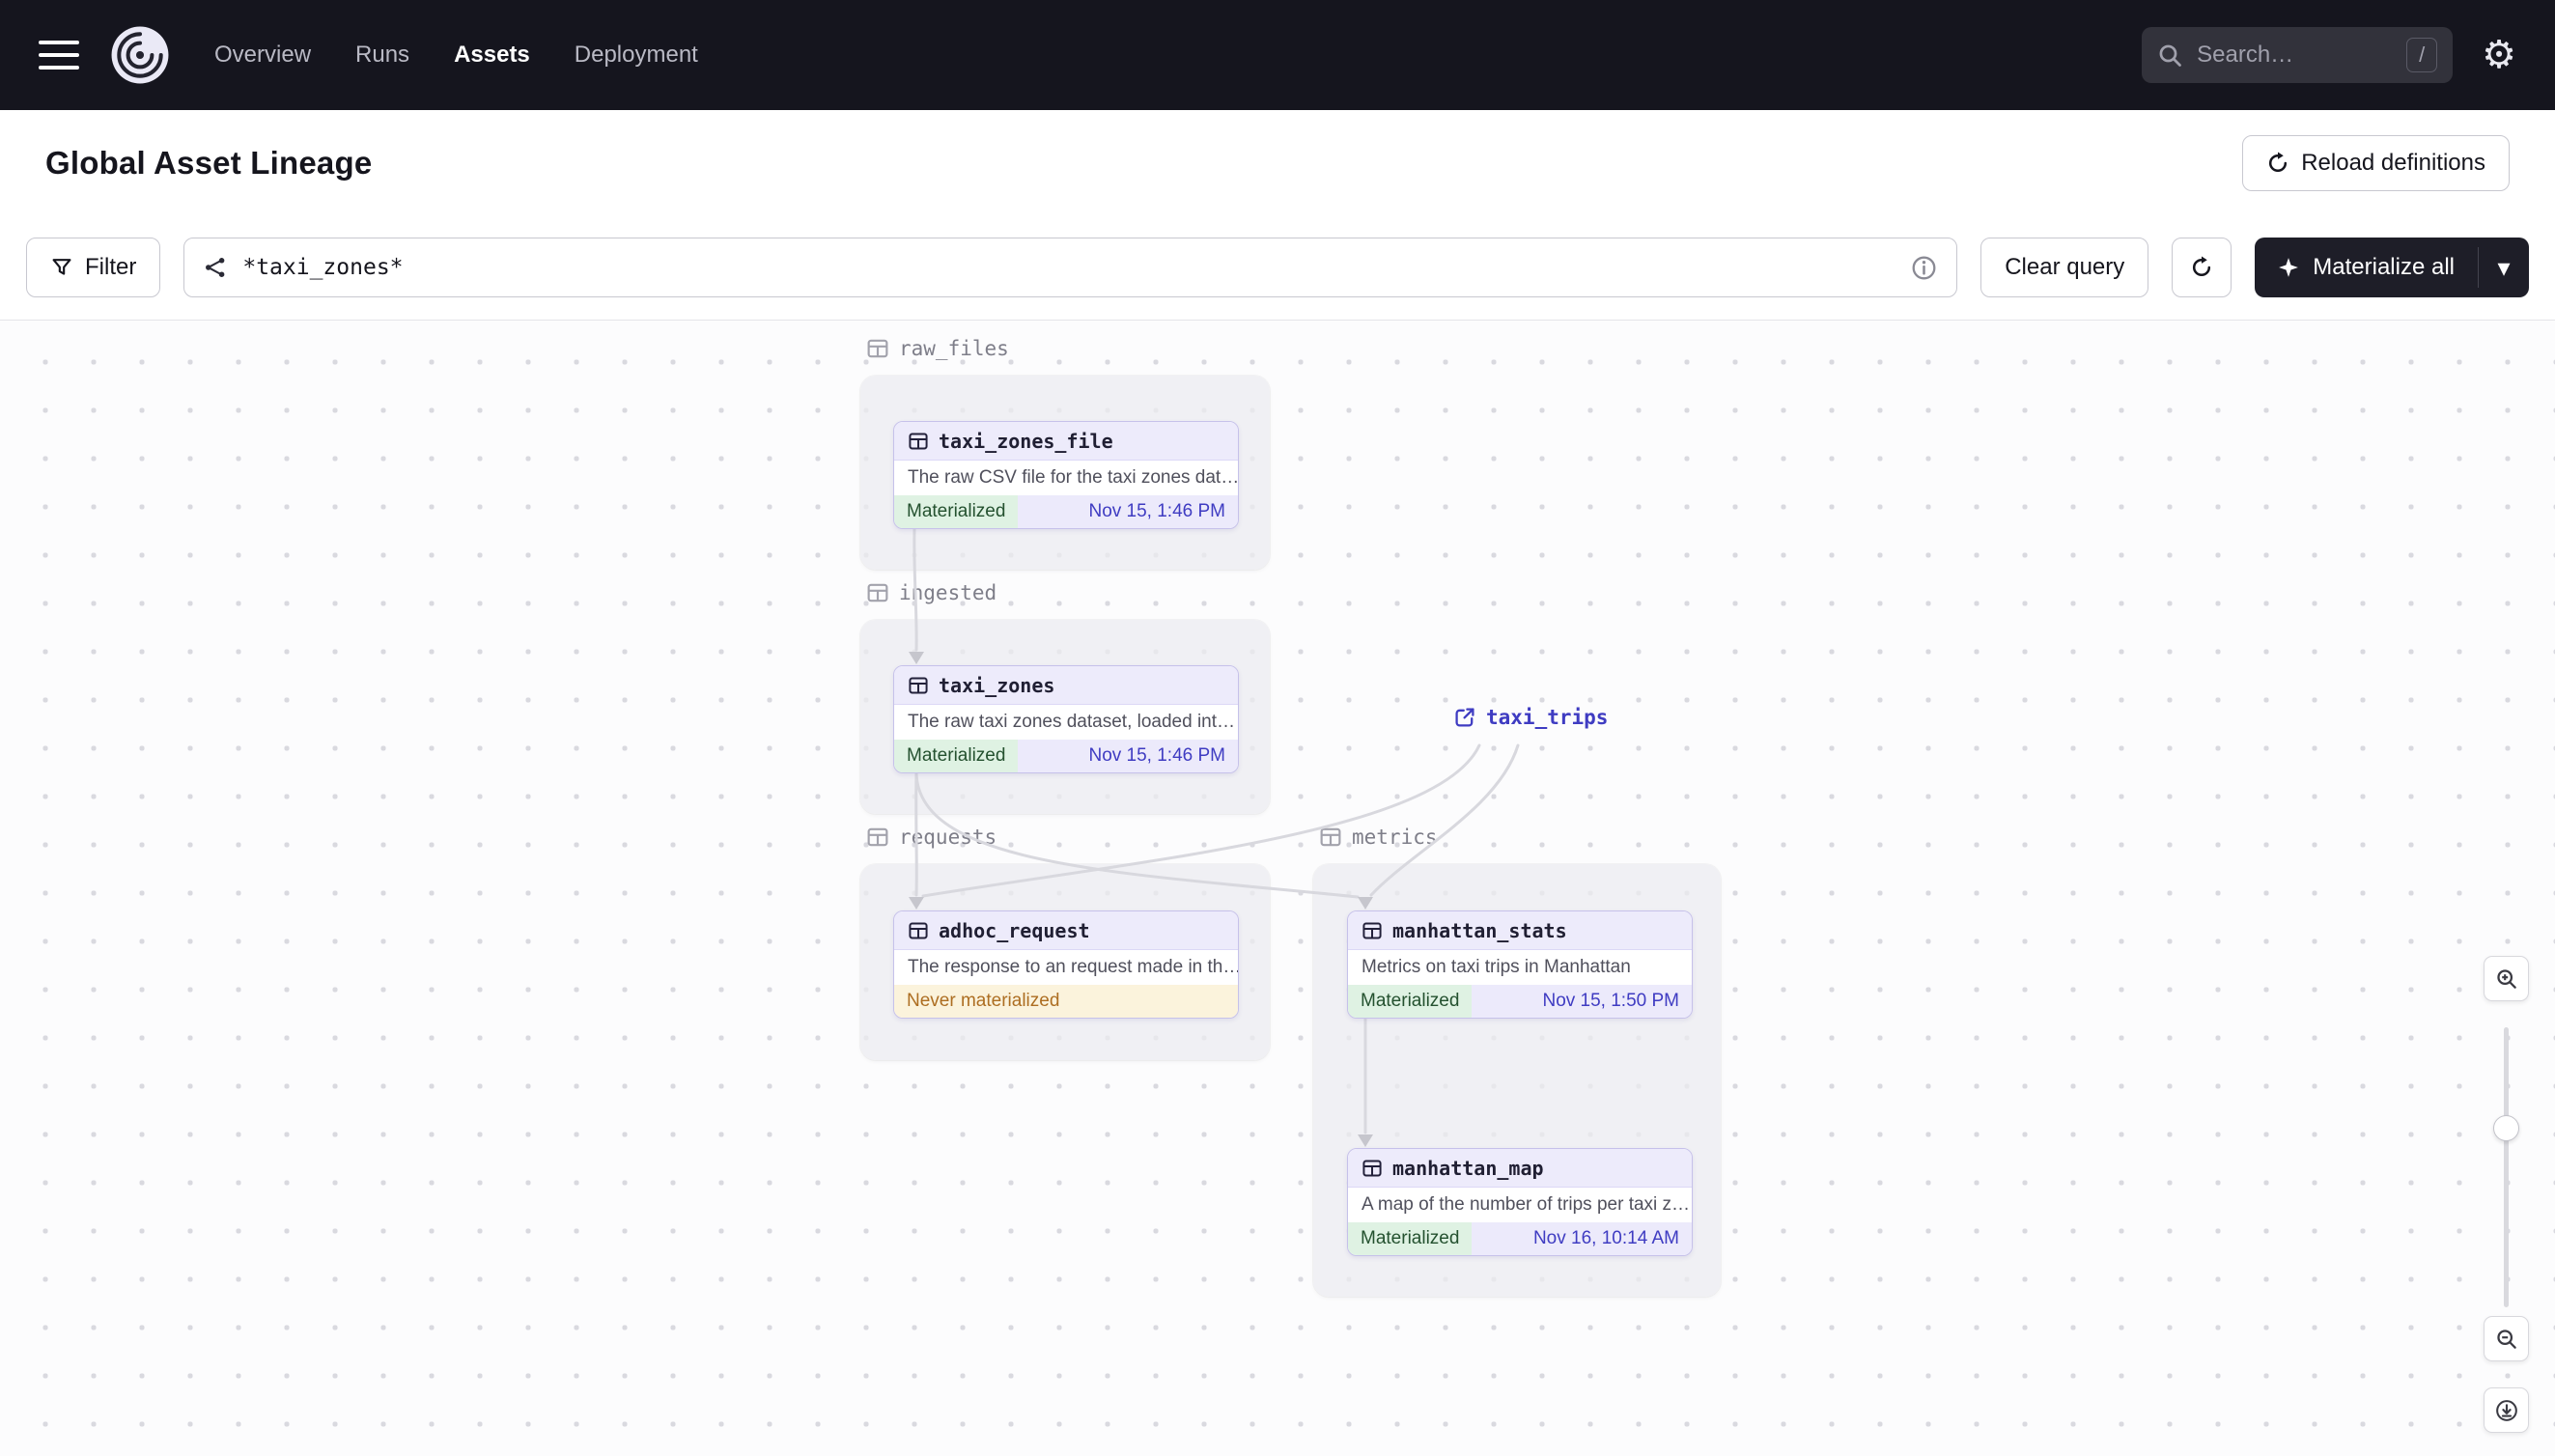 The width and height of the screenshot is (2555, 1456). Describe the element at coordinates (2170, 56) in the screenshot. I see `search-icon` at that location.